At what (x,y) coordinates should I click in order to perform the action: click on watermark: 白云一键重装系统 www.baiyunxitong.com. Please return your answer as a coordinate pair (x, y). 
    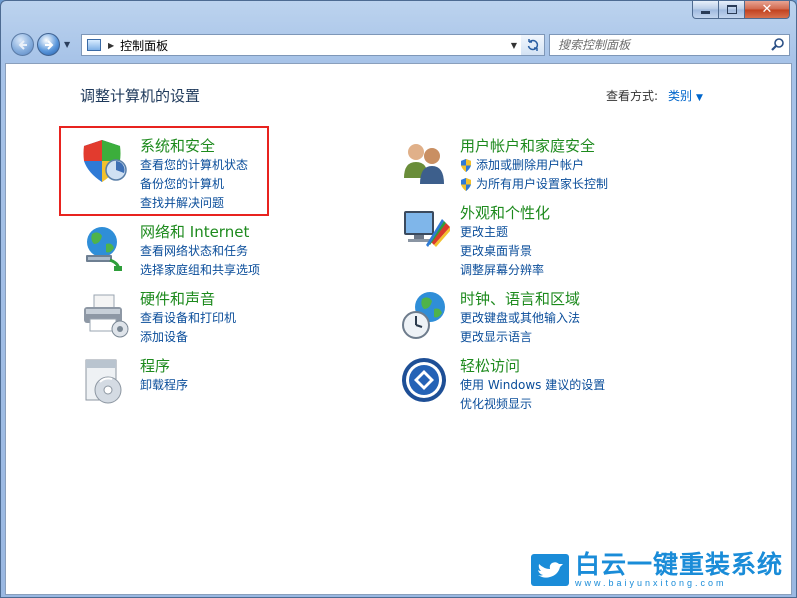
    Looking at the image, I should click on (656, 569).